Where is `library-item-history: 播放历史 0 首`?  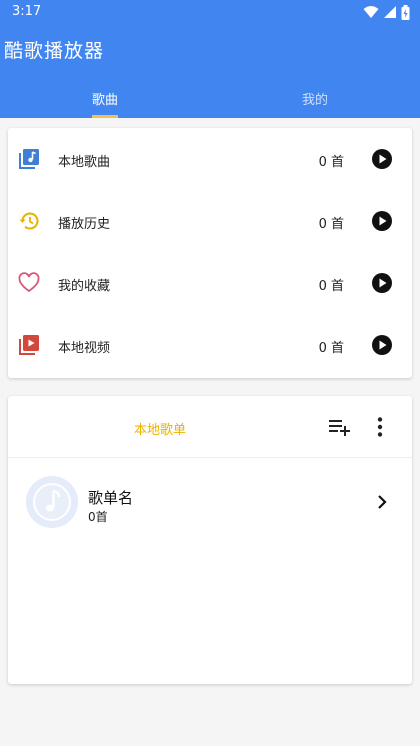
library-item-history: 播放历史 0 首 is located at coordinates (210, 221).